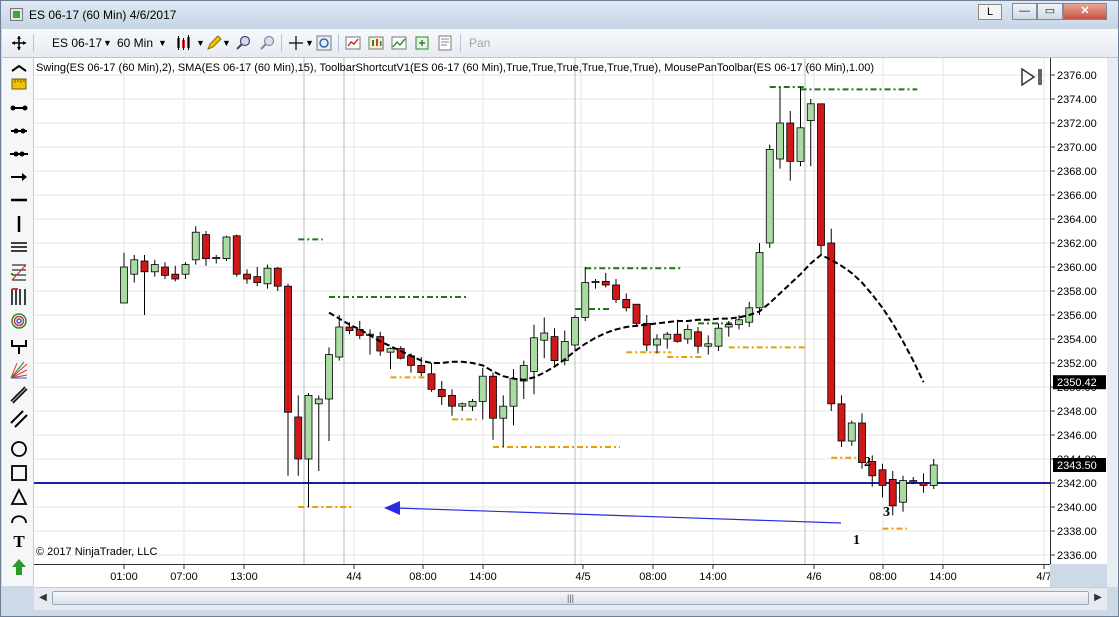  I want to click on chart-toolbar: ES 06-17 ▼ 60 Min ▼ ▼ ▼ ▼ Pan, so click(560, 43).